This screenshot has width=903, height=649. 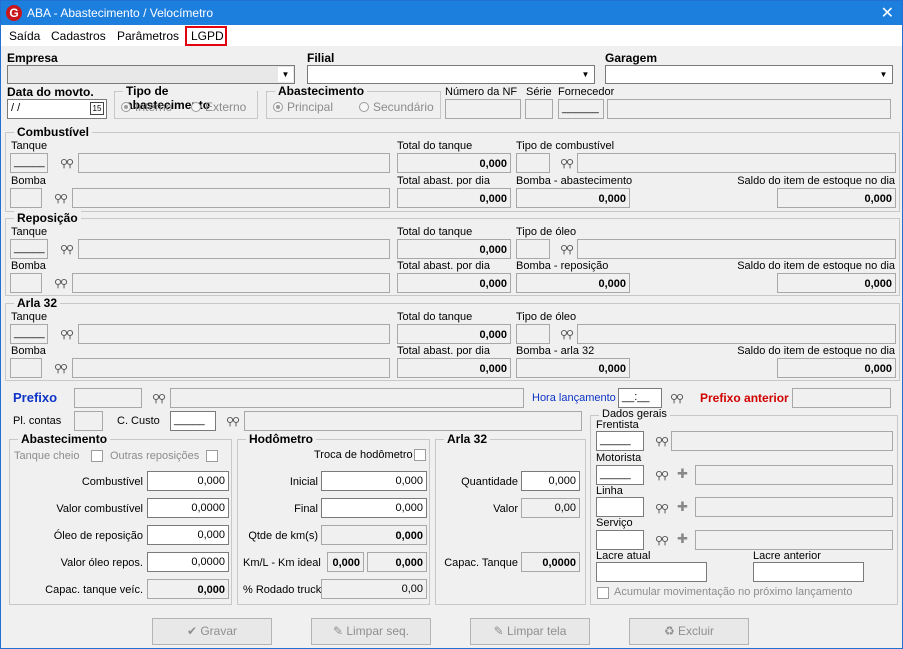 I want to click on menu-lgpd: LGPD, so click(x=206, y=36).